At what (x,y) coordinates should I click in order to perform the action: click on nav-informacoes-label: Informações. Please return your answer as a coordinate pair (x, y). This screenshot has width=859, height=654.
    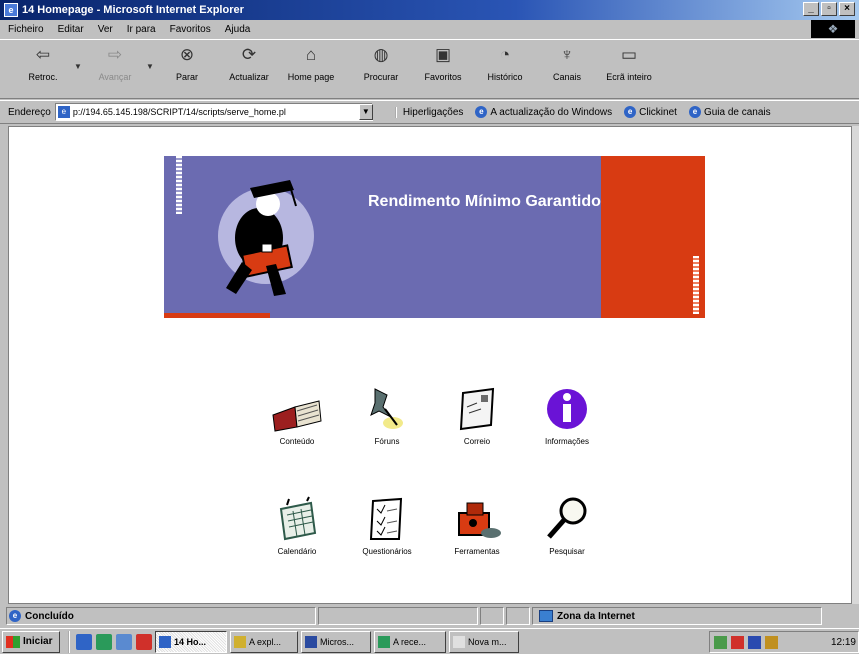
    Looking at the image, I should click on (567, 441).